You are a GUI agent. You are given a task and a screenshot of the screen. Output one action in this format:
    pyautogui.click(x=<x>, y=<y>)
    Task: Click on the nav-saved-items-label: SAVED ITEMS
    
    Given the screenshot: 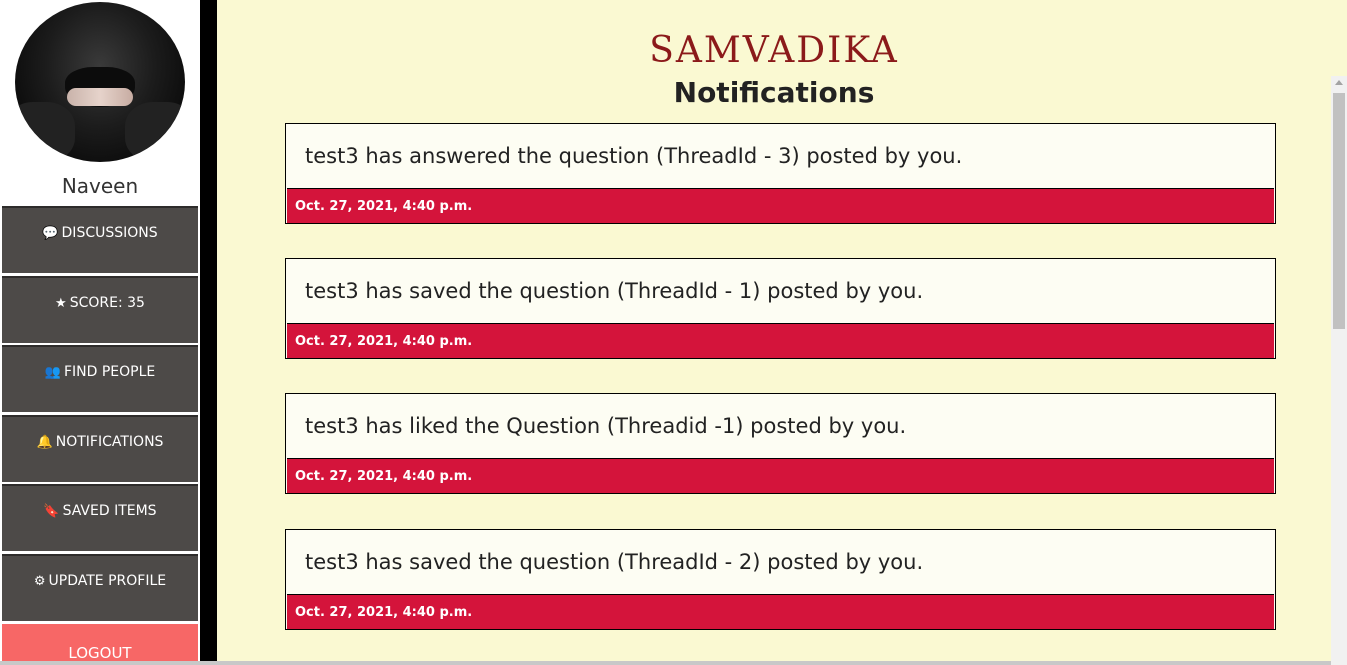 What is the action you would take?
    pyautogui.click(x=109, y=511)
    